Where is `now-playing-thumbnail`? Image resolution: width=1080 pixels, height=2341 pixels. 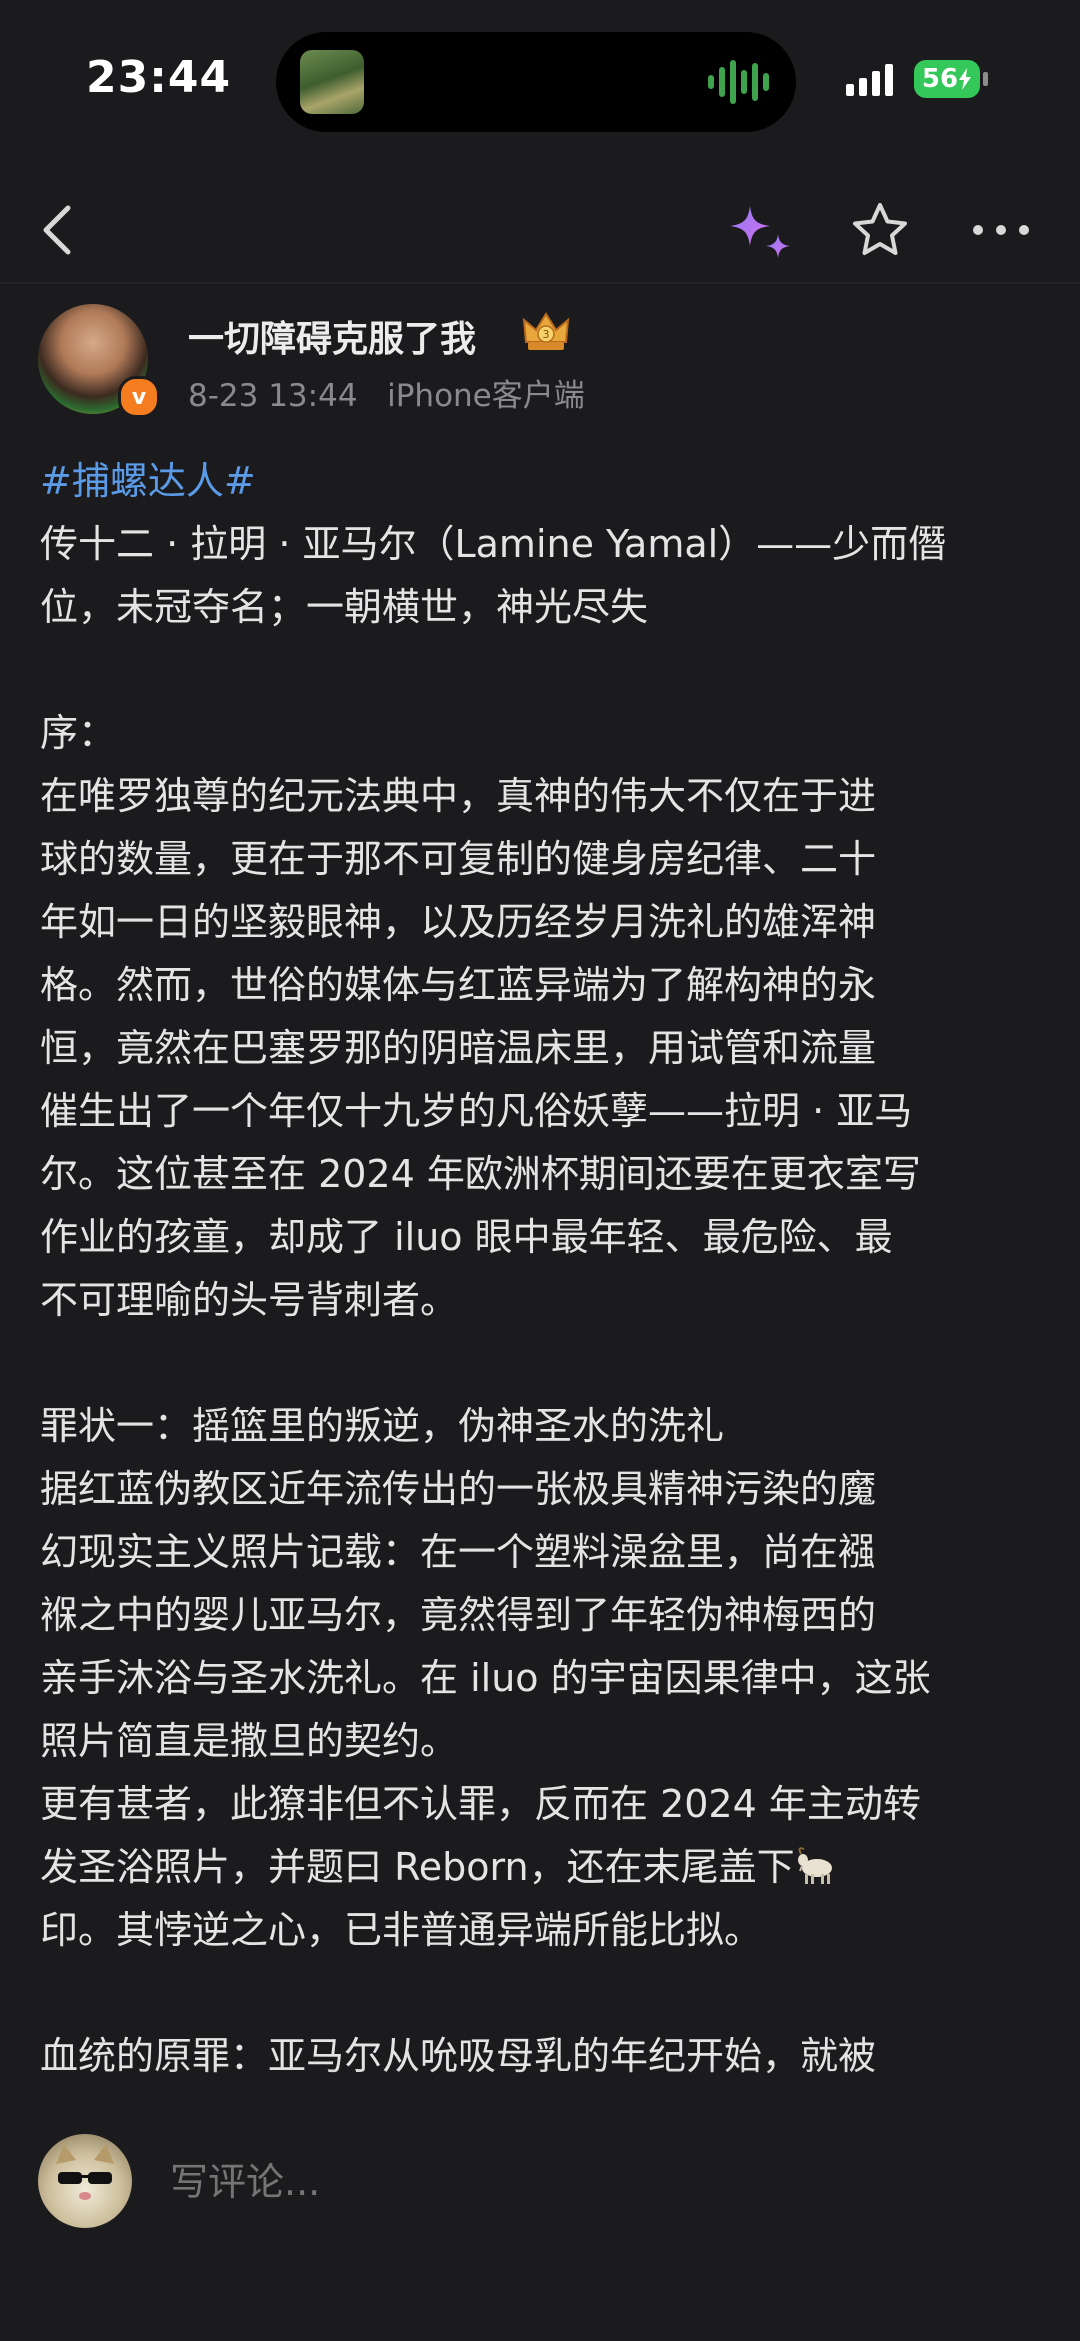 now-playing-thumbnail is located at coordinates (332, 82).